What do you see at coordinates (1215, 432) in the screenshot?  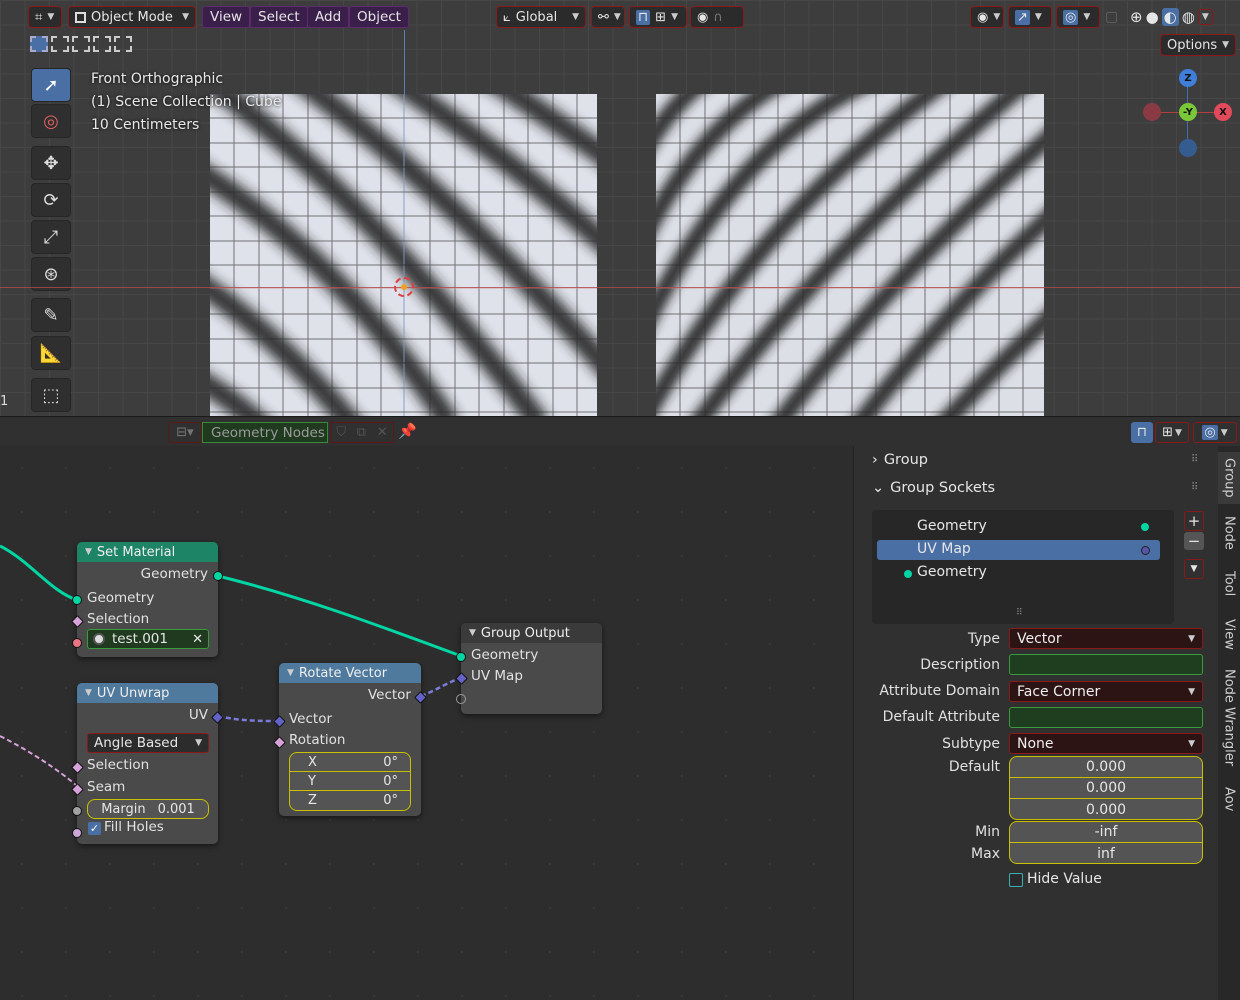 I see `node-overlay-dropdown: ◎ ▼` at bounding box center [1215, 432].